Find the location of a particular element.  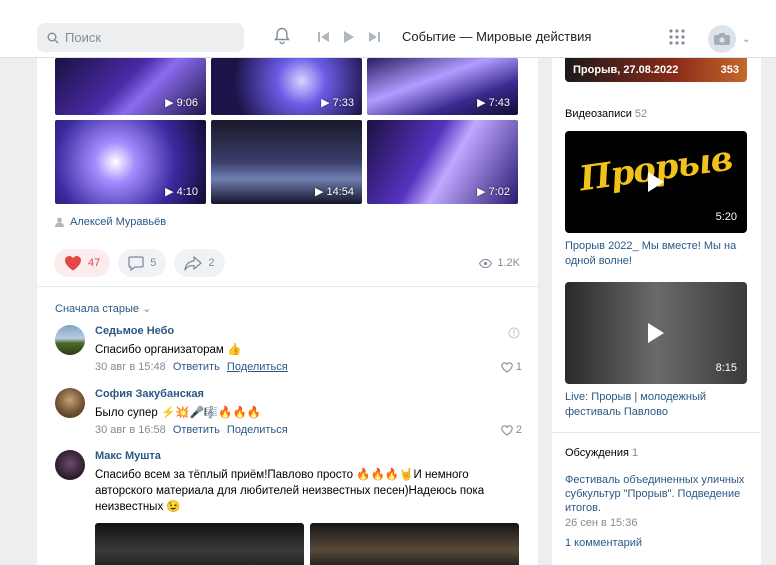

share-icon is located at coordinates (193, 263).